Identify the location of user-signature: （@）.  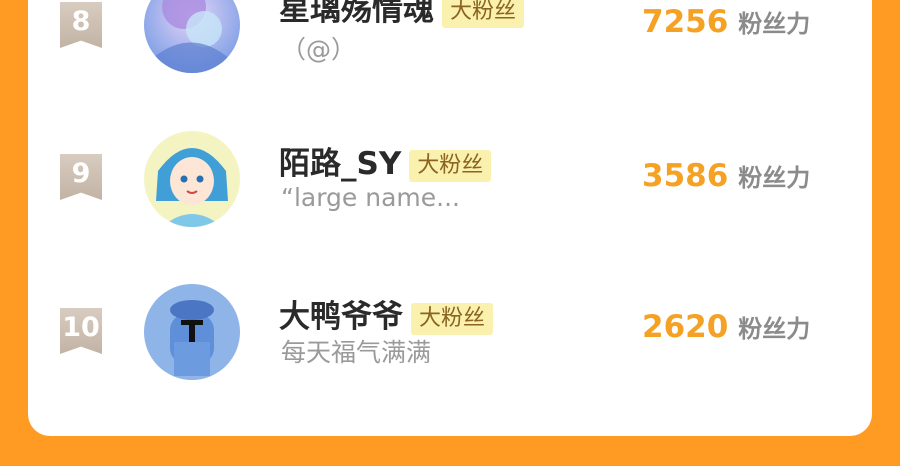
(319, 49).